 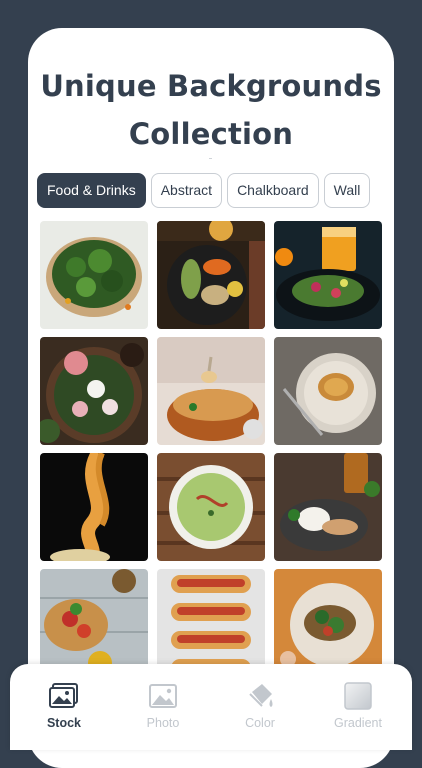 I want to click on tab-stock: Stock, so click(x=64, y=707).